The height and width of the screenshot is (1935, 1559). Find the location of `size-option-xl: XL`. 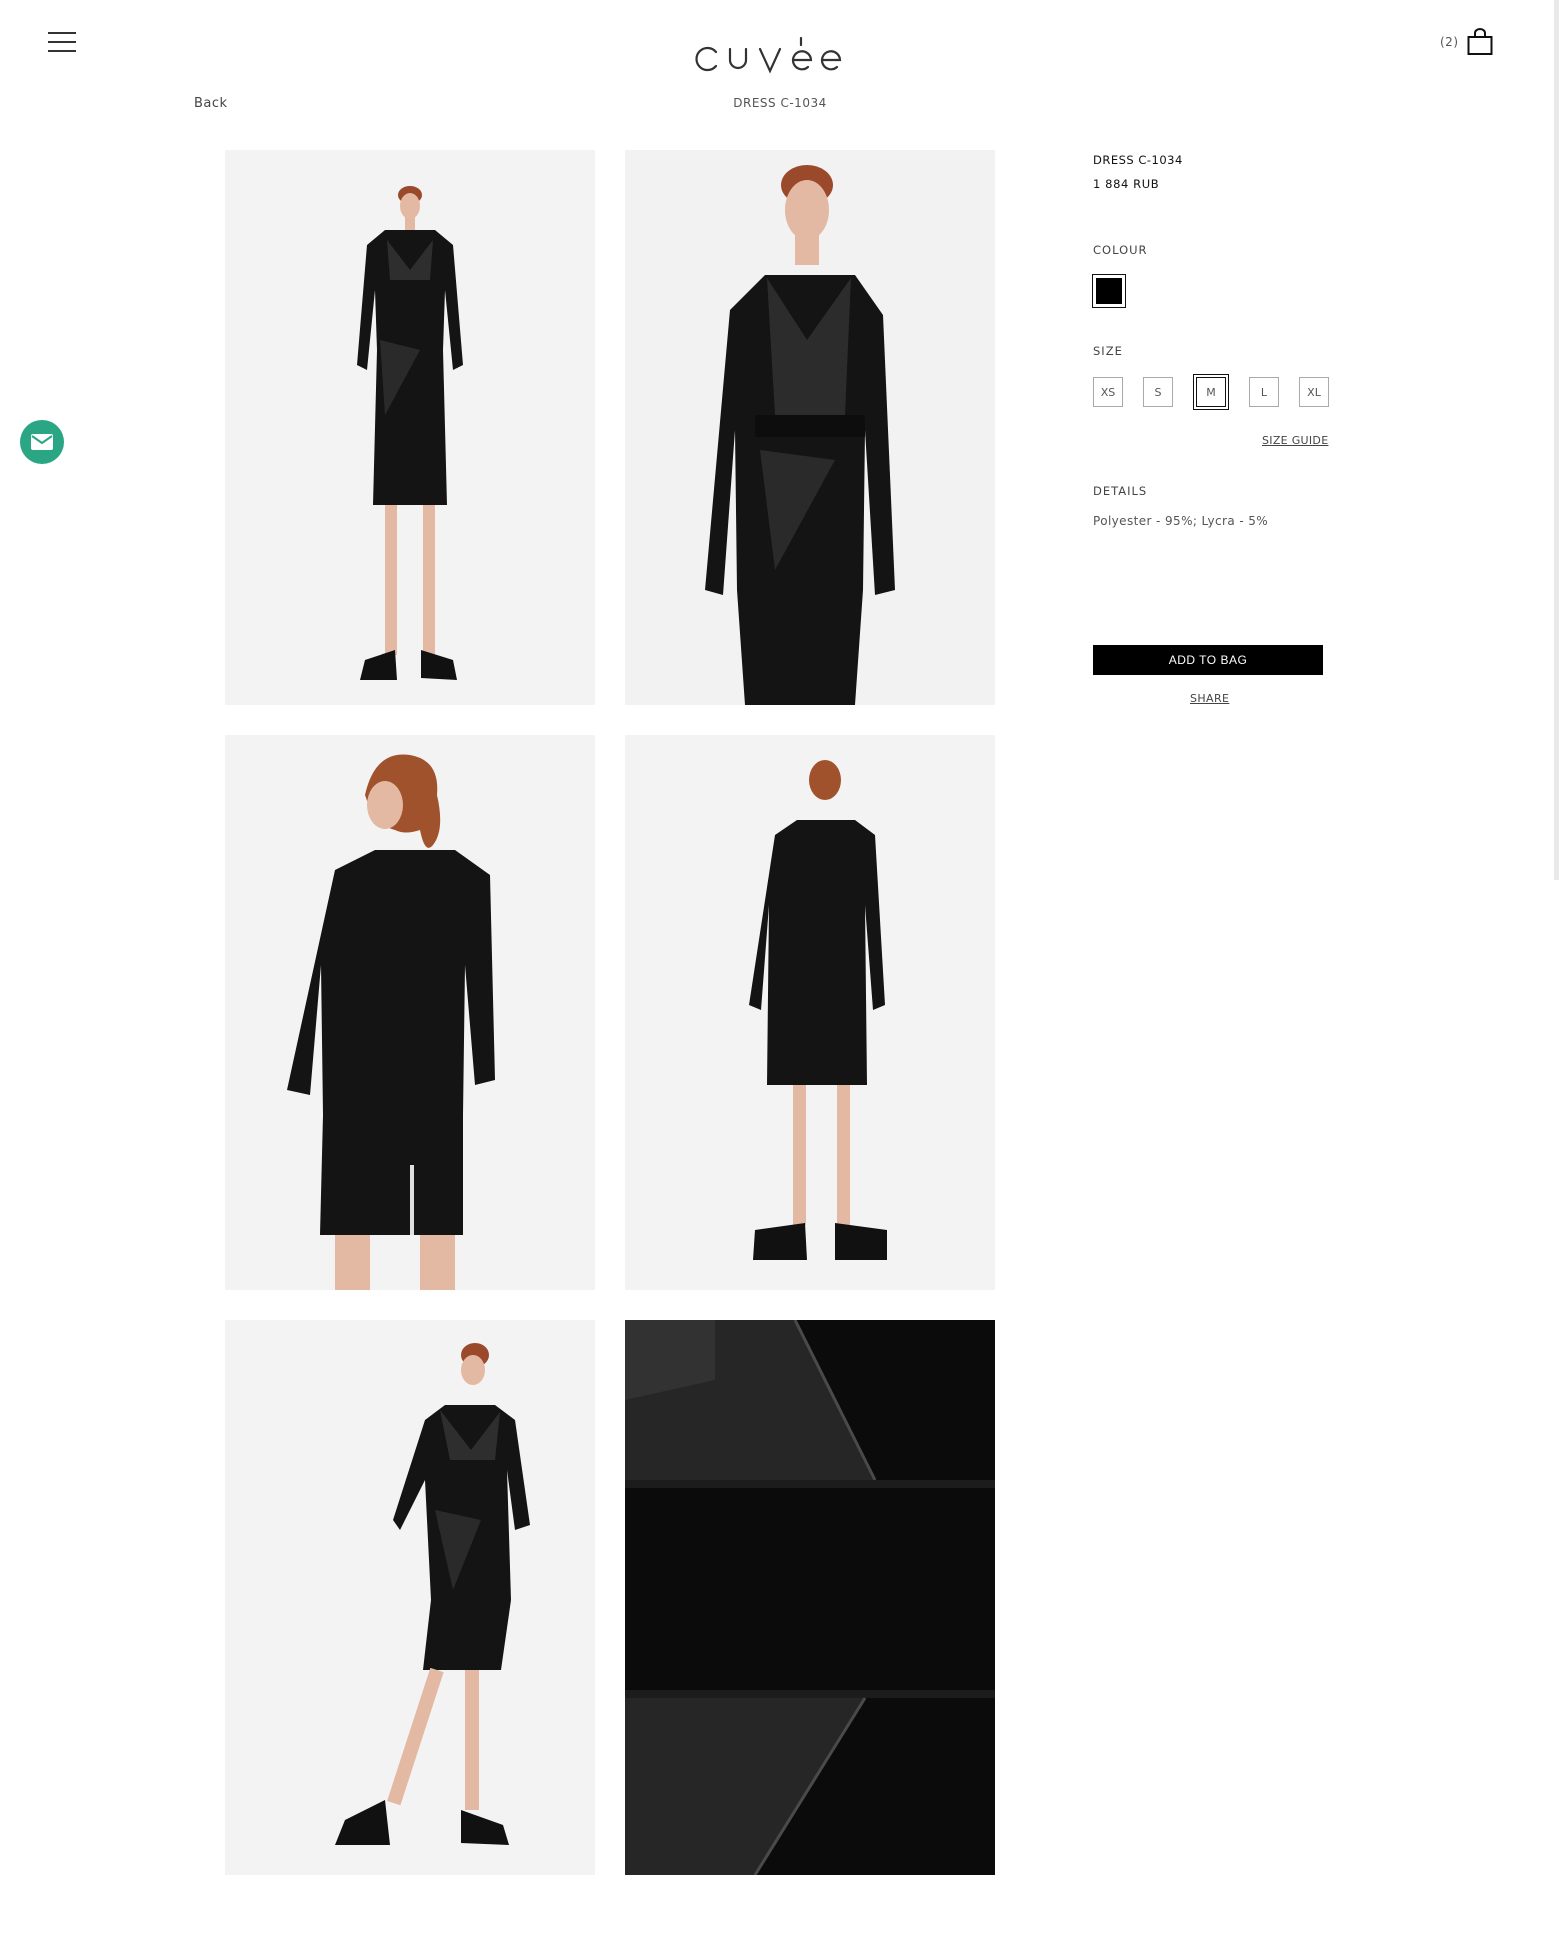

size-option-xl: XL is located at coordinates (1314, 392).